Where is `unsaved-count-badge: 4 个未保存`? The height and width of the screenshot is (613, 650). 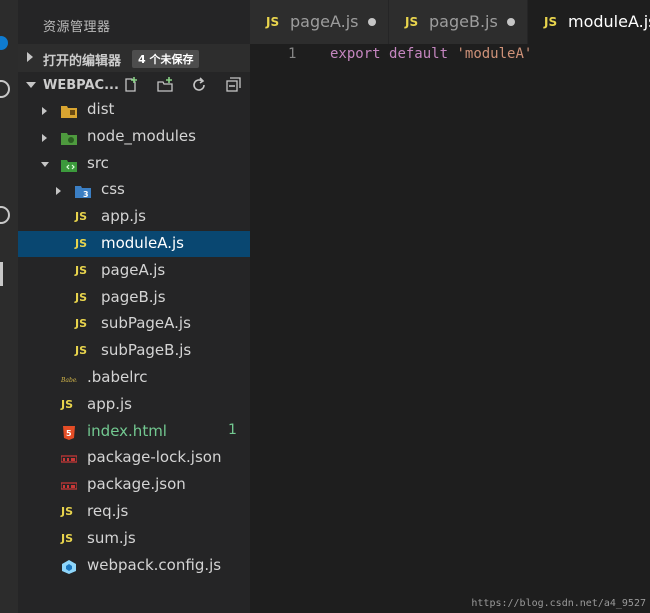 unsaved-count-badge: 4 个未保存 is located at coordinates (166, 59).